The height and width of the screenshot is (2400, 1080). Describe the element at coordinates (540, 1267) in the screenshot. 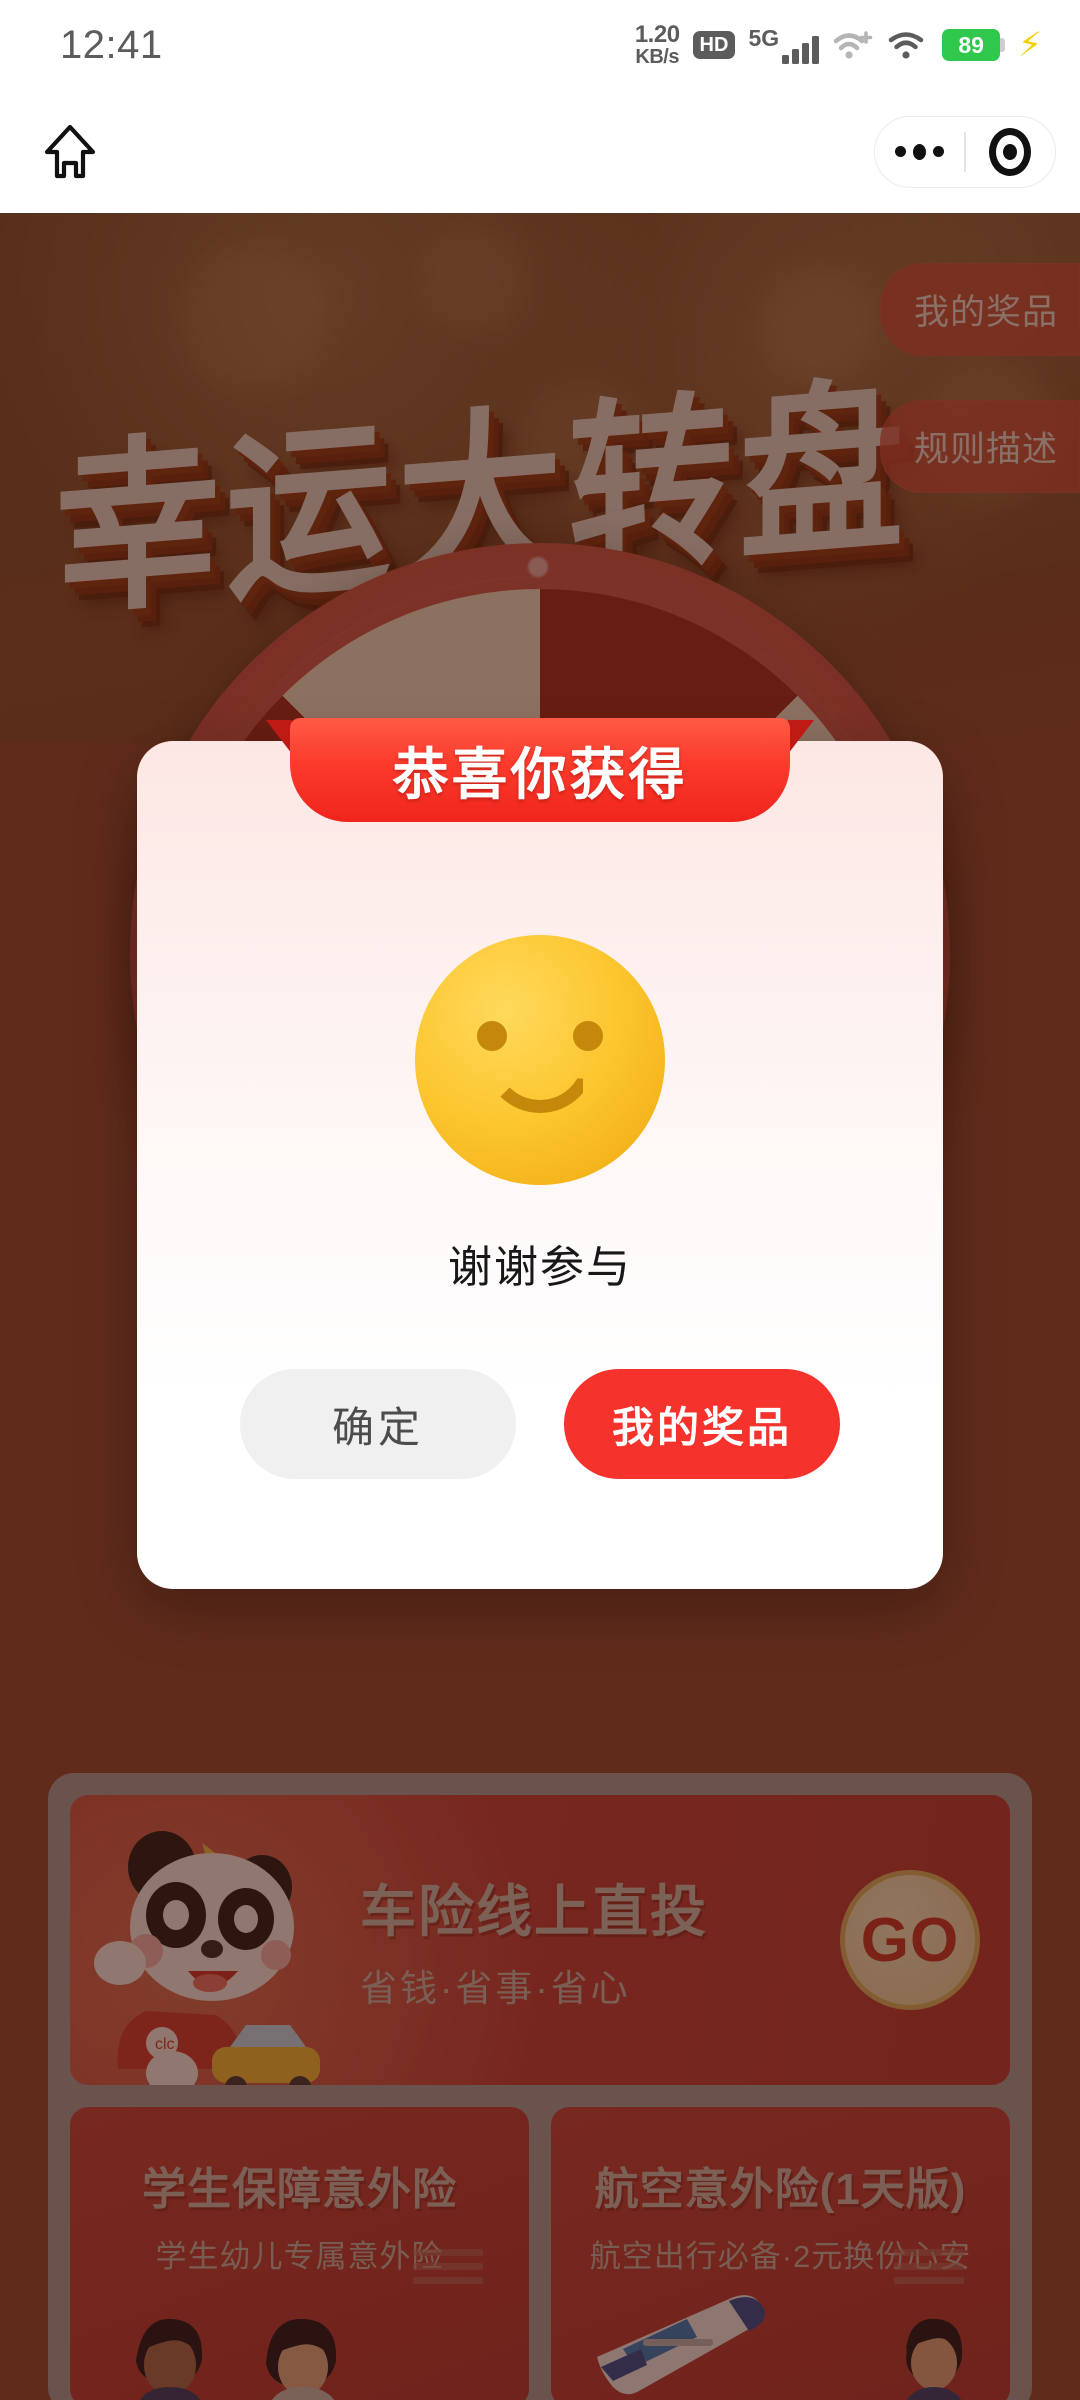

I see `dialog-message: 谢谢参与` at that location.